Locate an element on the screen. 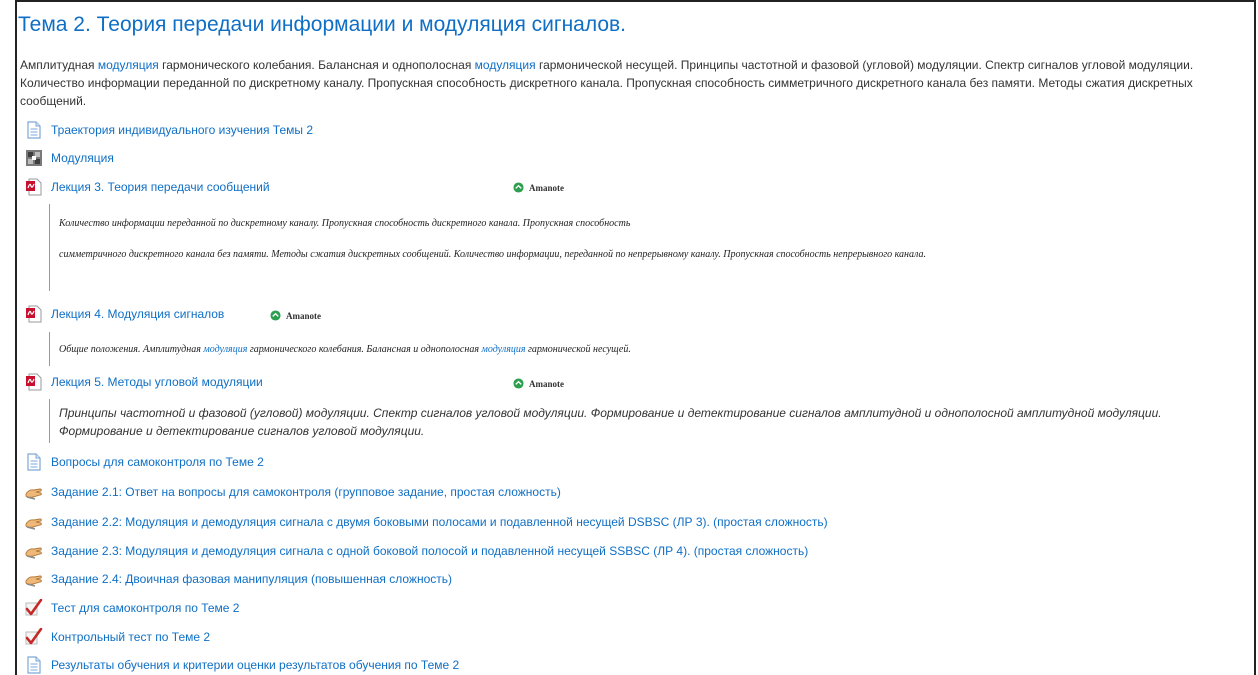 This screenshot has height=675, width=1258. activity-lecture-5: Лекция 5. Методы угловой модуляции is located at coordinates (144, 382).